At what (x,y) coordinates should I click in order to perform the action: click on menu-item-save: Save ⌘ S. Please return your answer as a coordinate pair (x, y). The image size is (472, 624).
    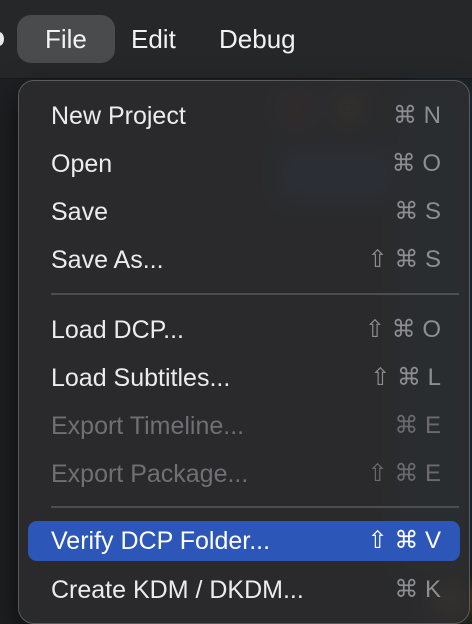
    Looking at the image, I should click on (244, 212).